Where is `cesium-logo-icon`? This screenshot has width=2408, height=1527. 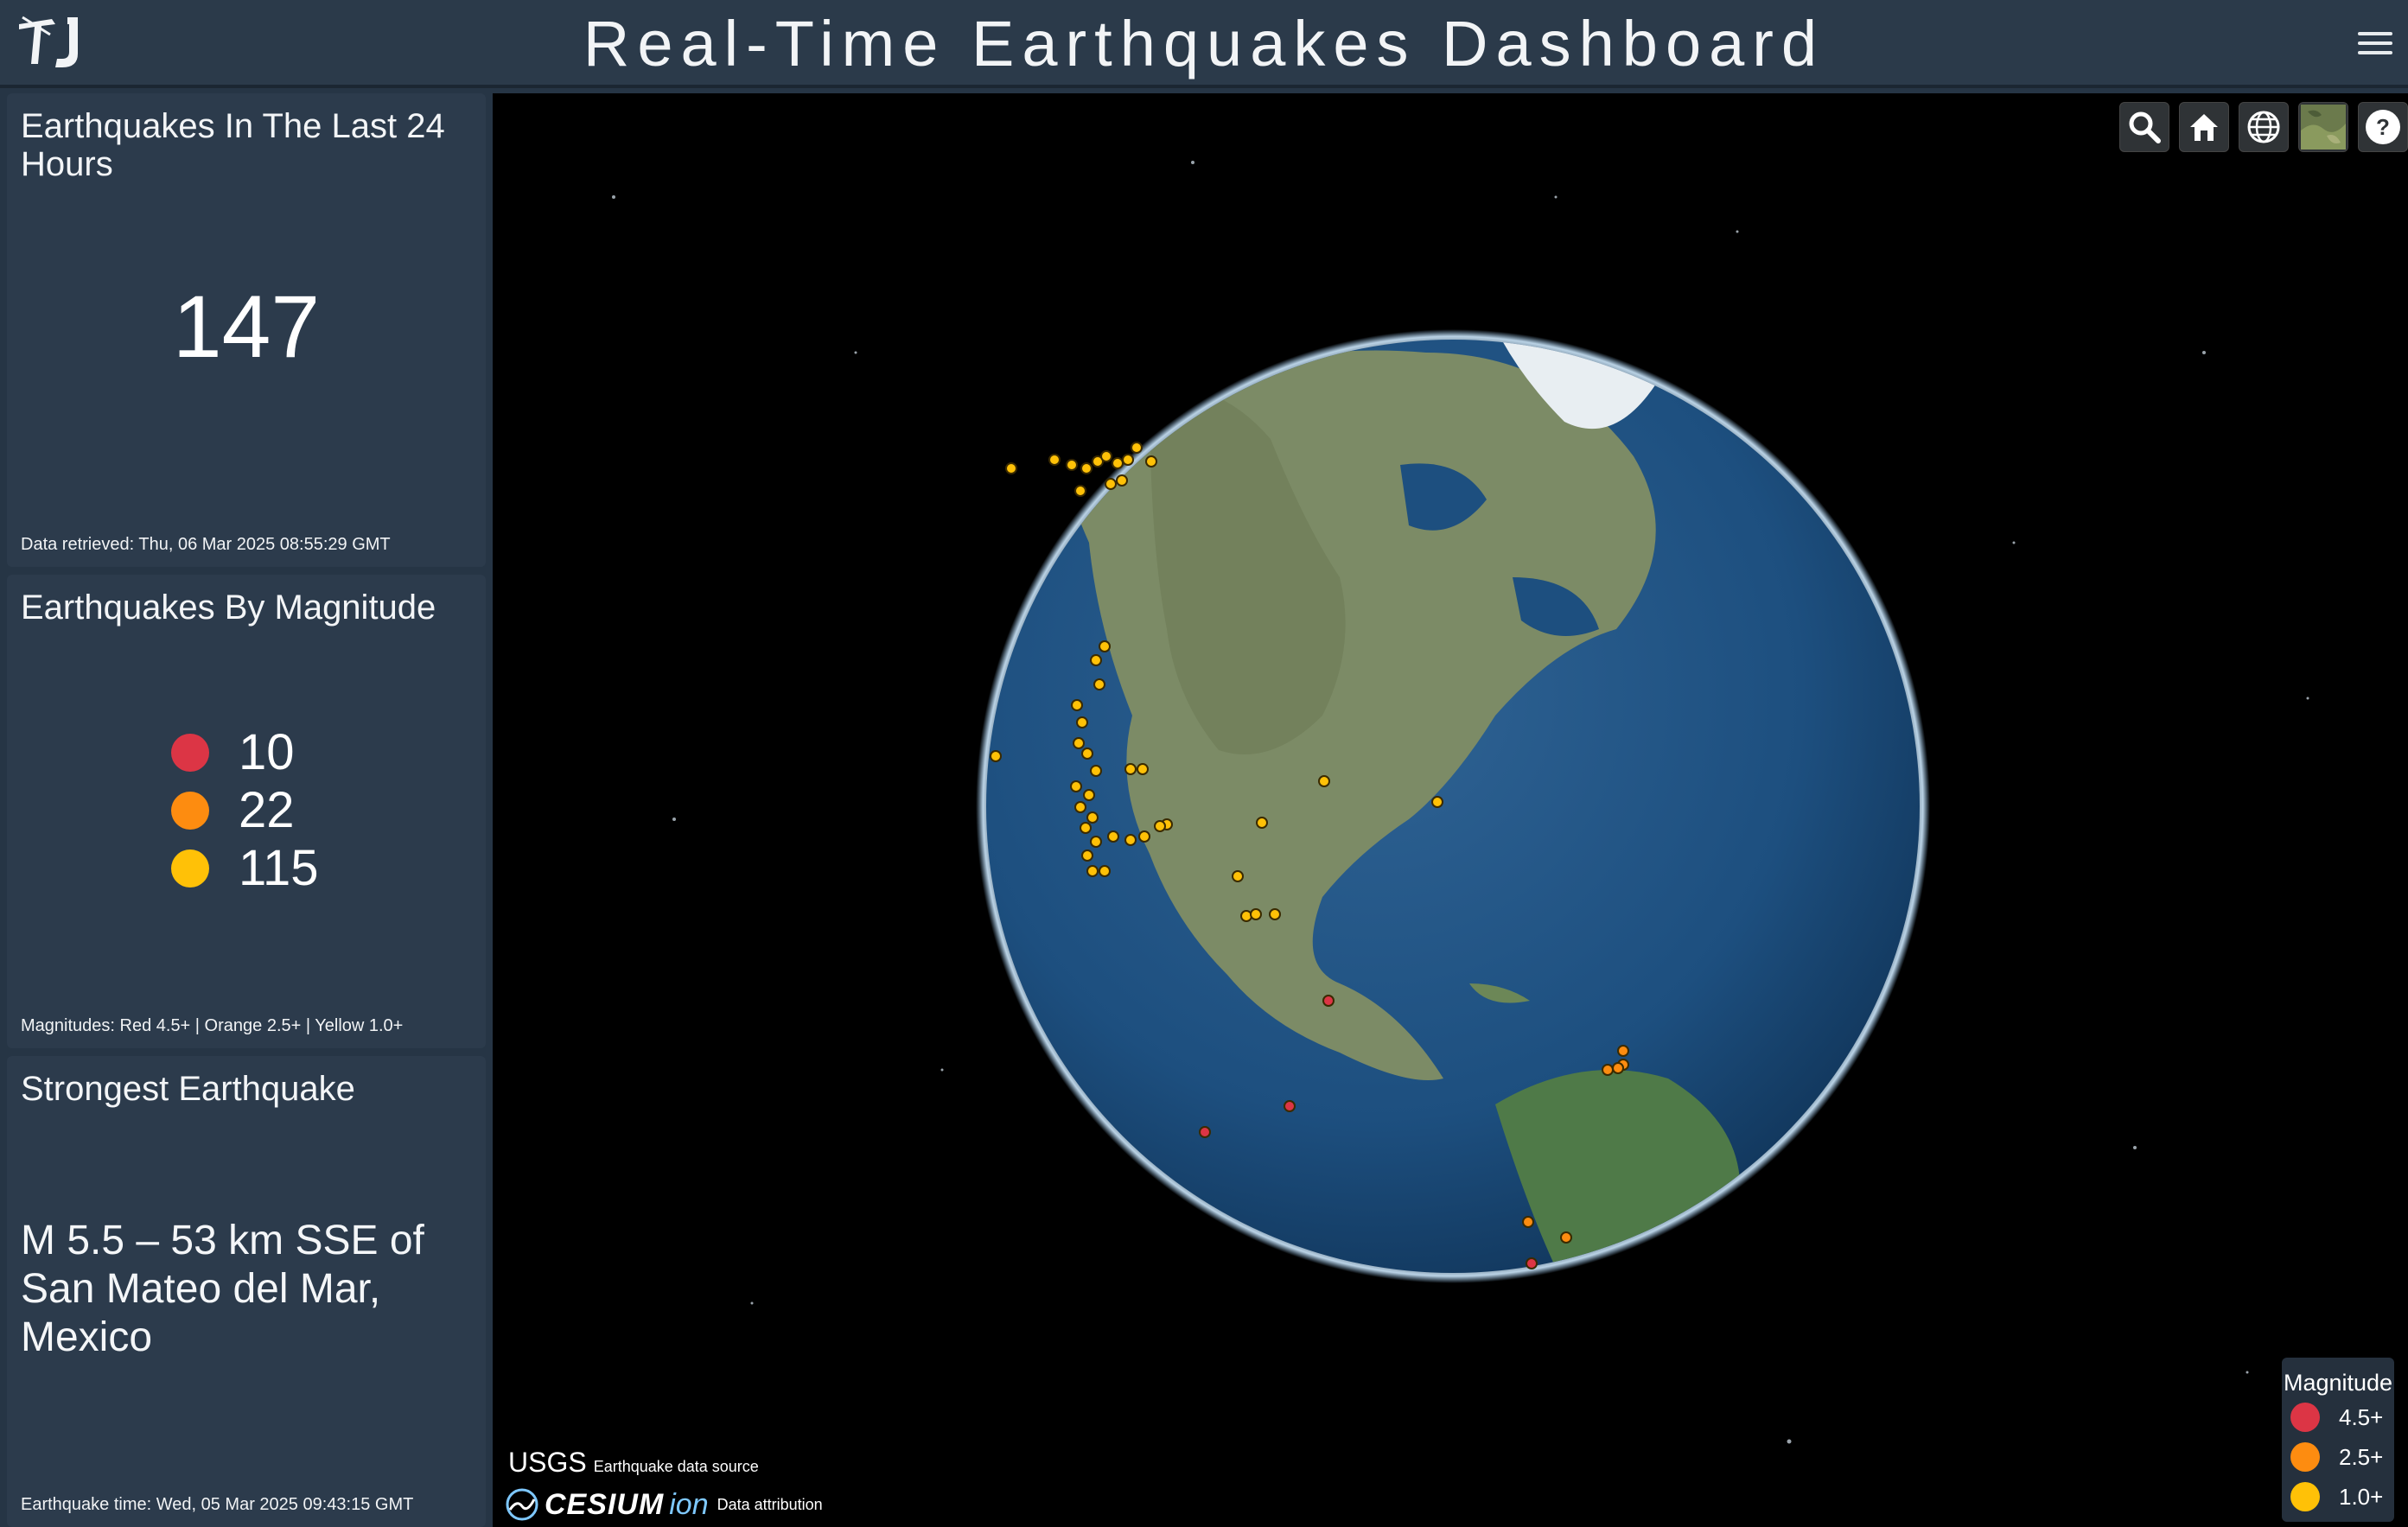
cesium-logo-icon is located at coordinates (522, 1505).